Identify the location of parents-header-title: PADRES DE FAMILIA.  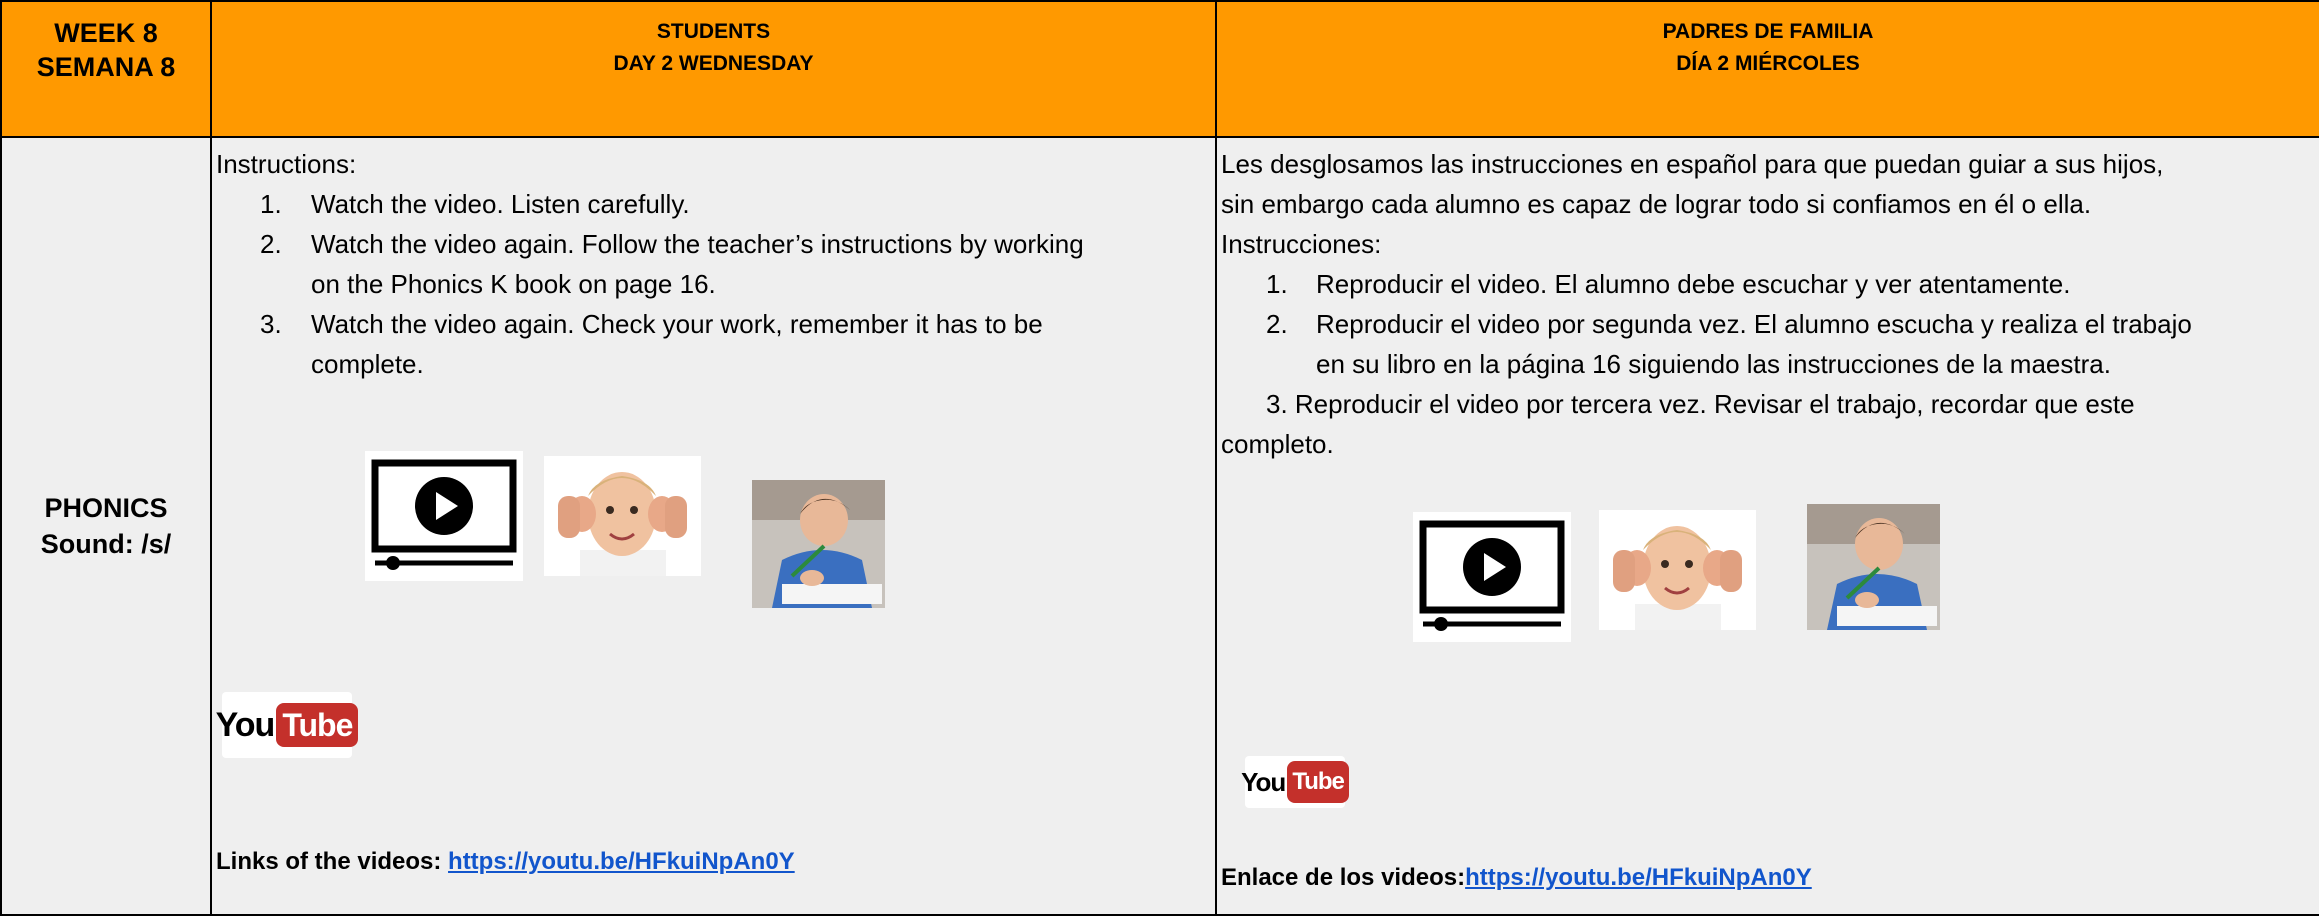
(1768, 31).